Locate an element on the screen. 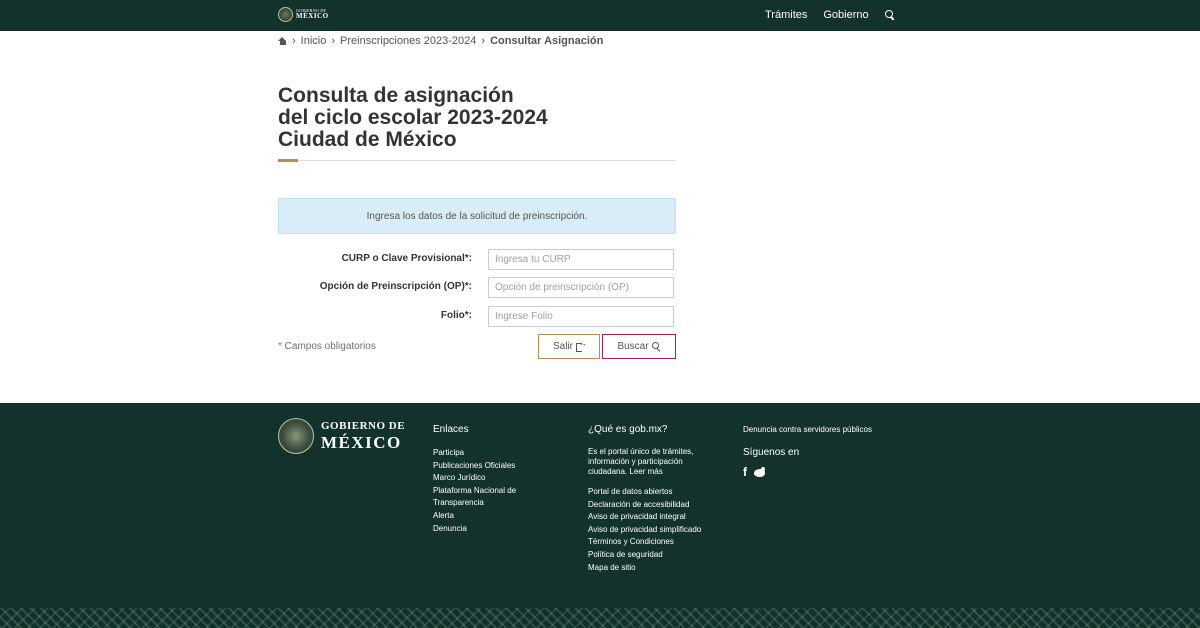 This screenshot has width=1200, height=628. breadcrumb-preinscripciones: Preinscripciones 2023-2024 is located at coordinates (408, 41).